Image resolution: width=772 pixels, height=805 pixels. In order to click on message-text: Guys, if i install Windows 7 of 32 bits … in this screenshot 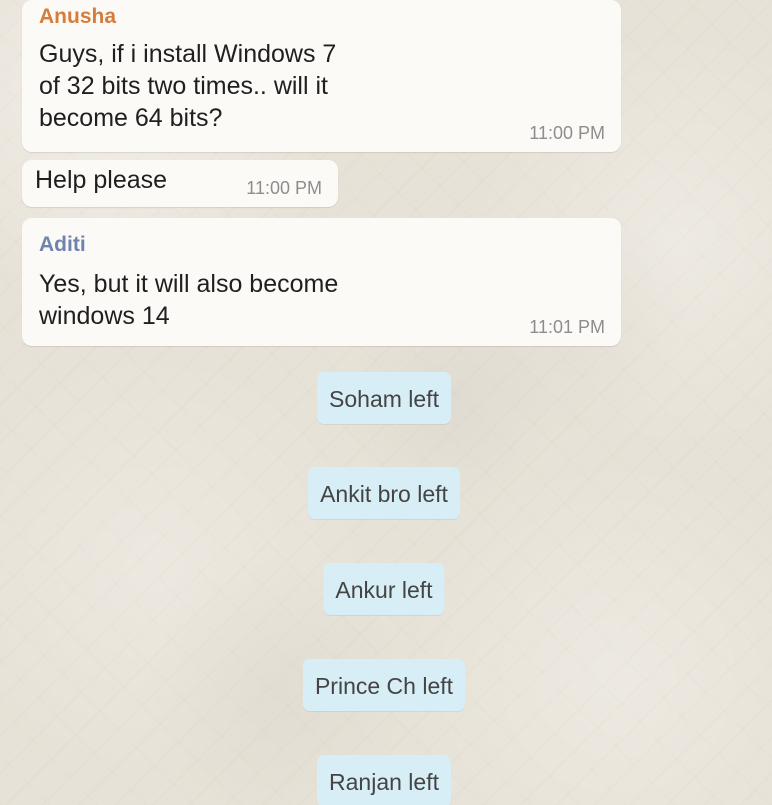, I will do `click(188, 86)`.